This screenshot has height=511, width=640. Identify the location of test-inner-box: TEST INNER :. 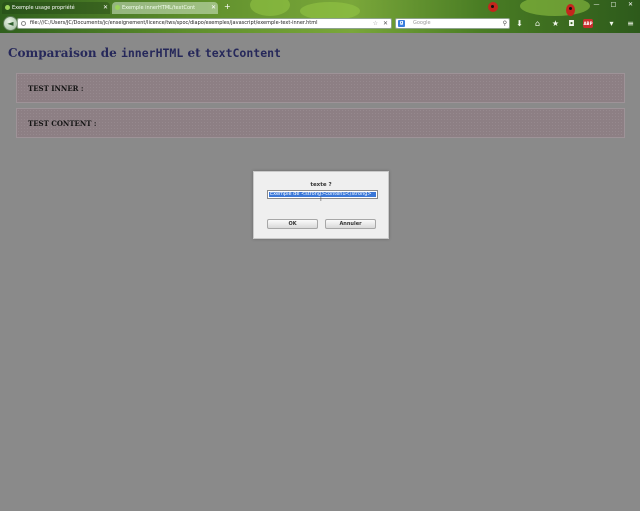
(320, 88).